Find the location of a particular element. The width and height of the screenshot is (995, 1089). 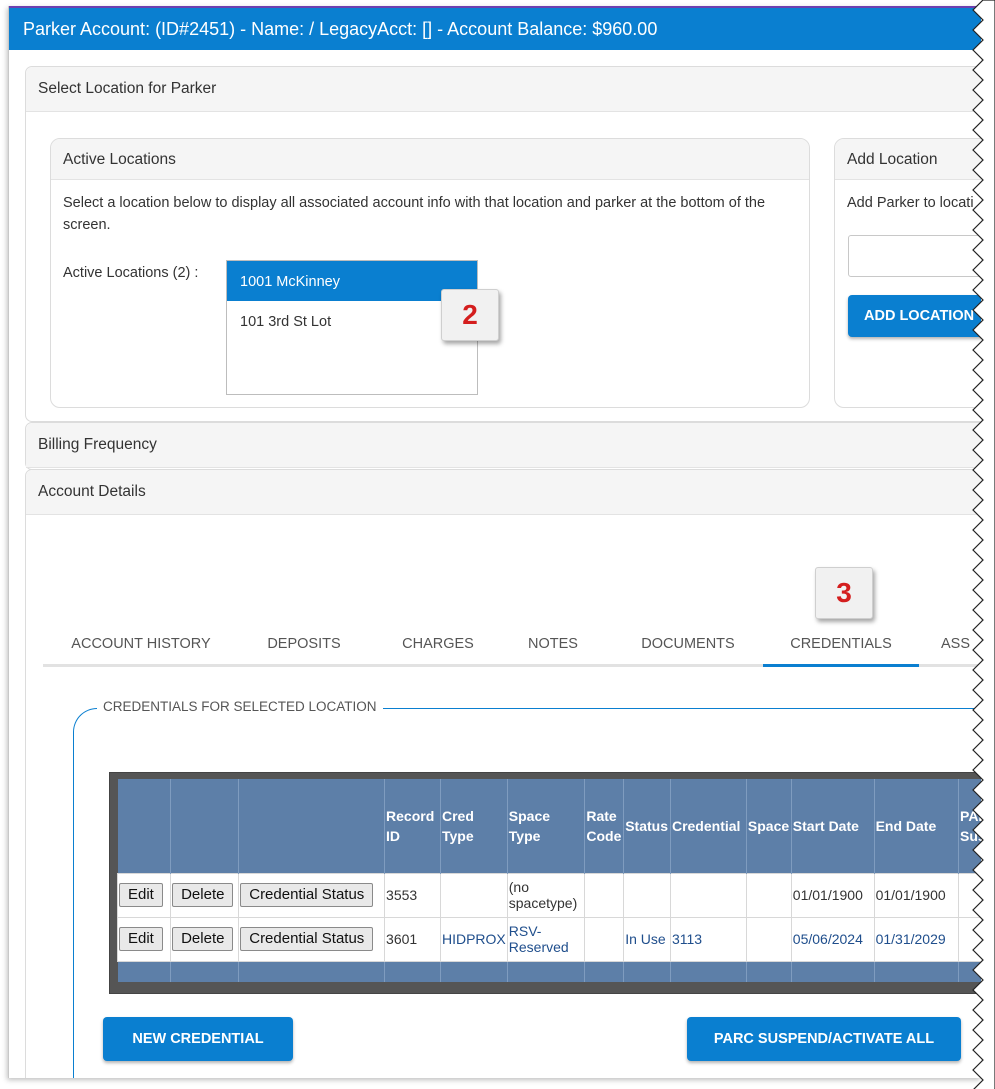

add-location-input is located at coordinates (914, 256).